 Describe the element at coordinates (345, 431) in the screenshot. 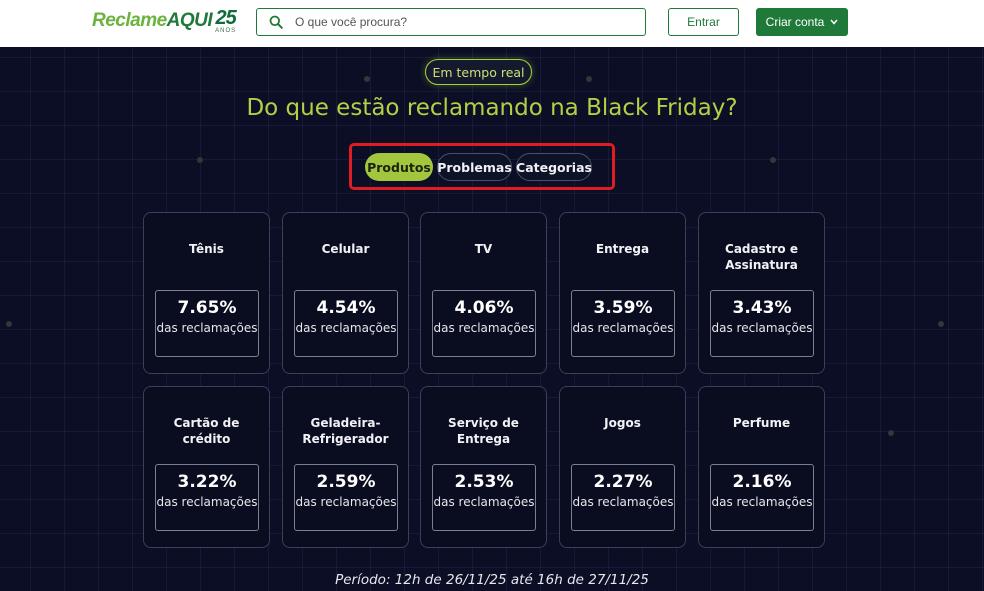

I see `card-title: Geladeira-Refrigerador` at that location.